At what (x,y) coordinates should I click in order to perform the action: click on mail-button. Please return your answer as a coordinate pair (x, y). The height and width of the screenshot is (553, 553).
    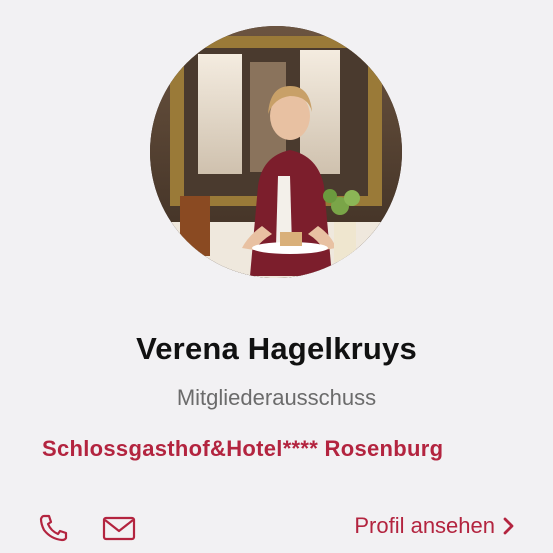
    Looking at the image, I should click on (119, 528).